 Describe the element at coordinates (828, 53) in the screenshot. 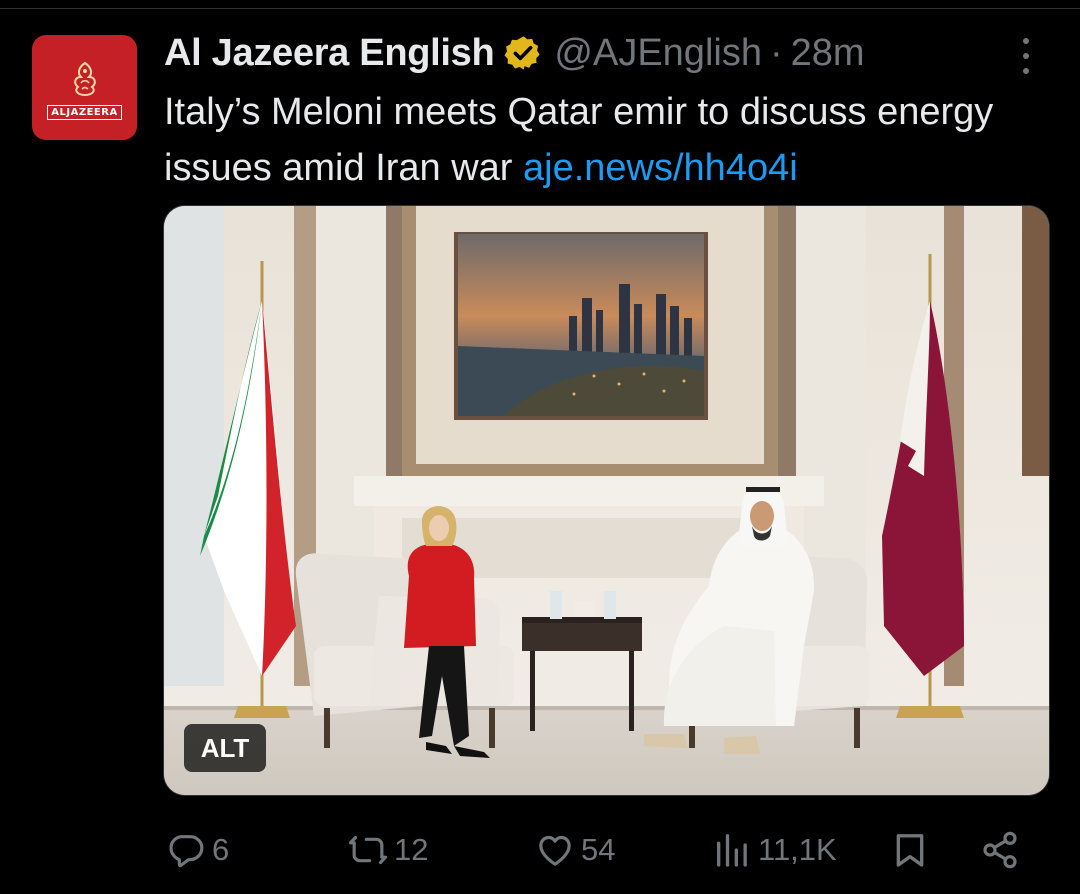

I see `tweet-timestamp: 28m` at that location.